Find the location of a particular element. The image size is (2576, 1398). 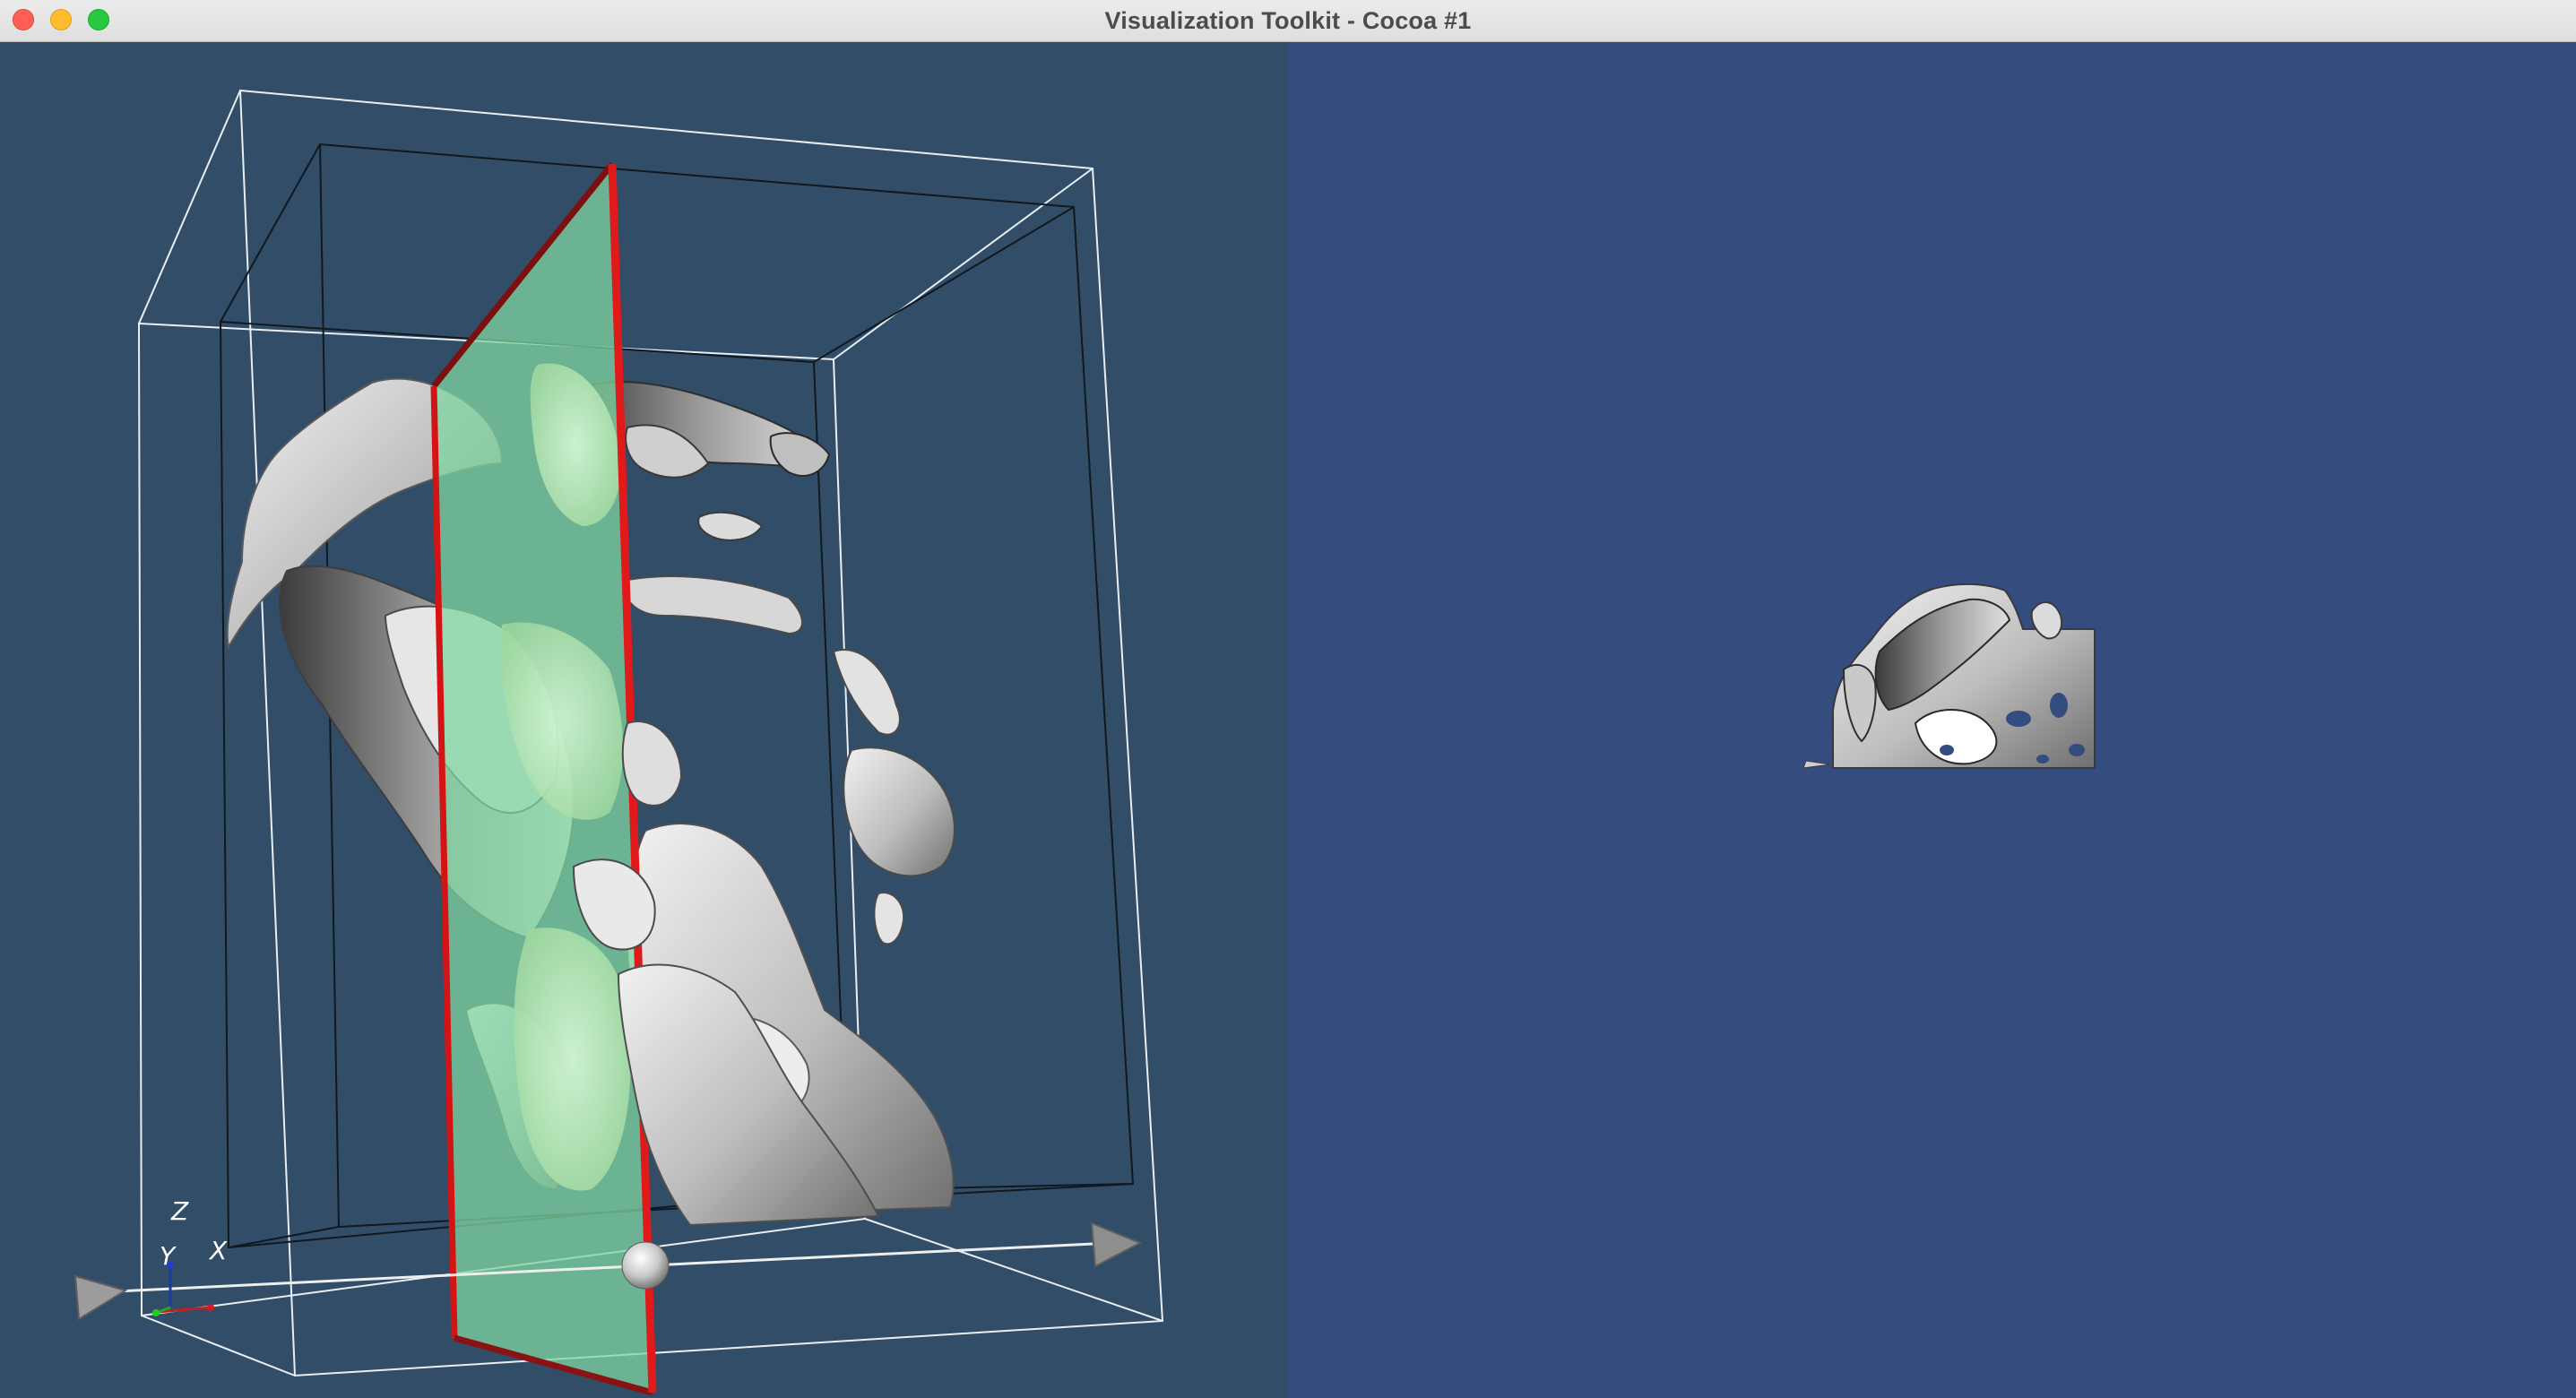

close-icon is located at coordinates (23, 19).